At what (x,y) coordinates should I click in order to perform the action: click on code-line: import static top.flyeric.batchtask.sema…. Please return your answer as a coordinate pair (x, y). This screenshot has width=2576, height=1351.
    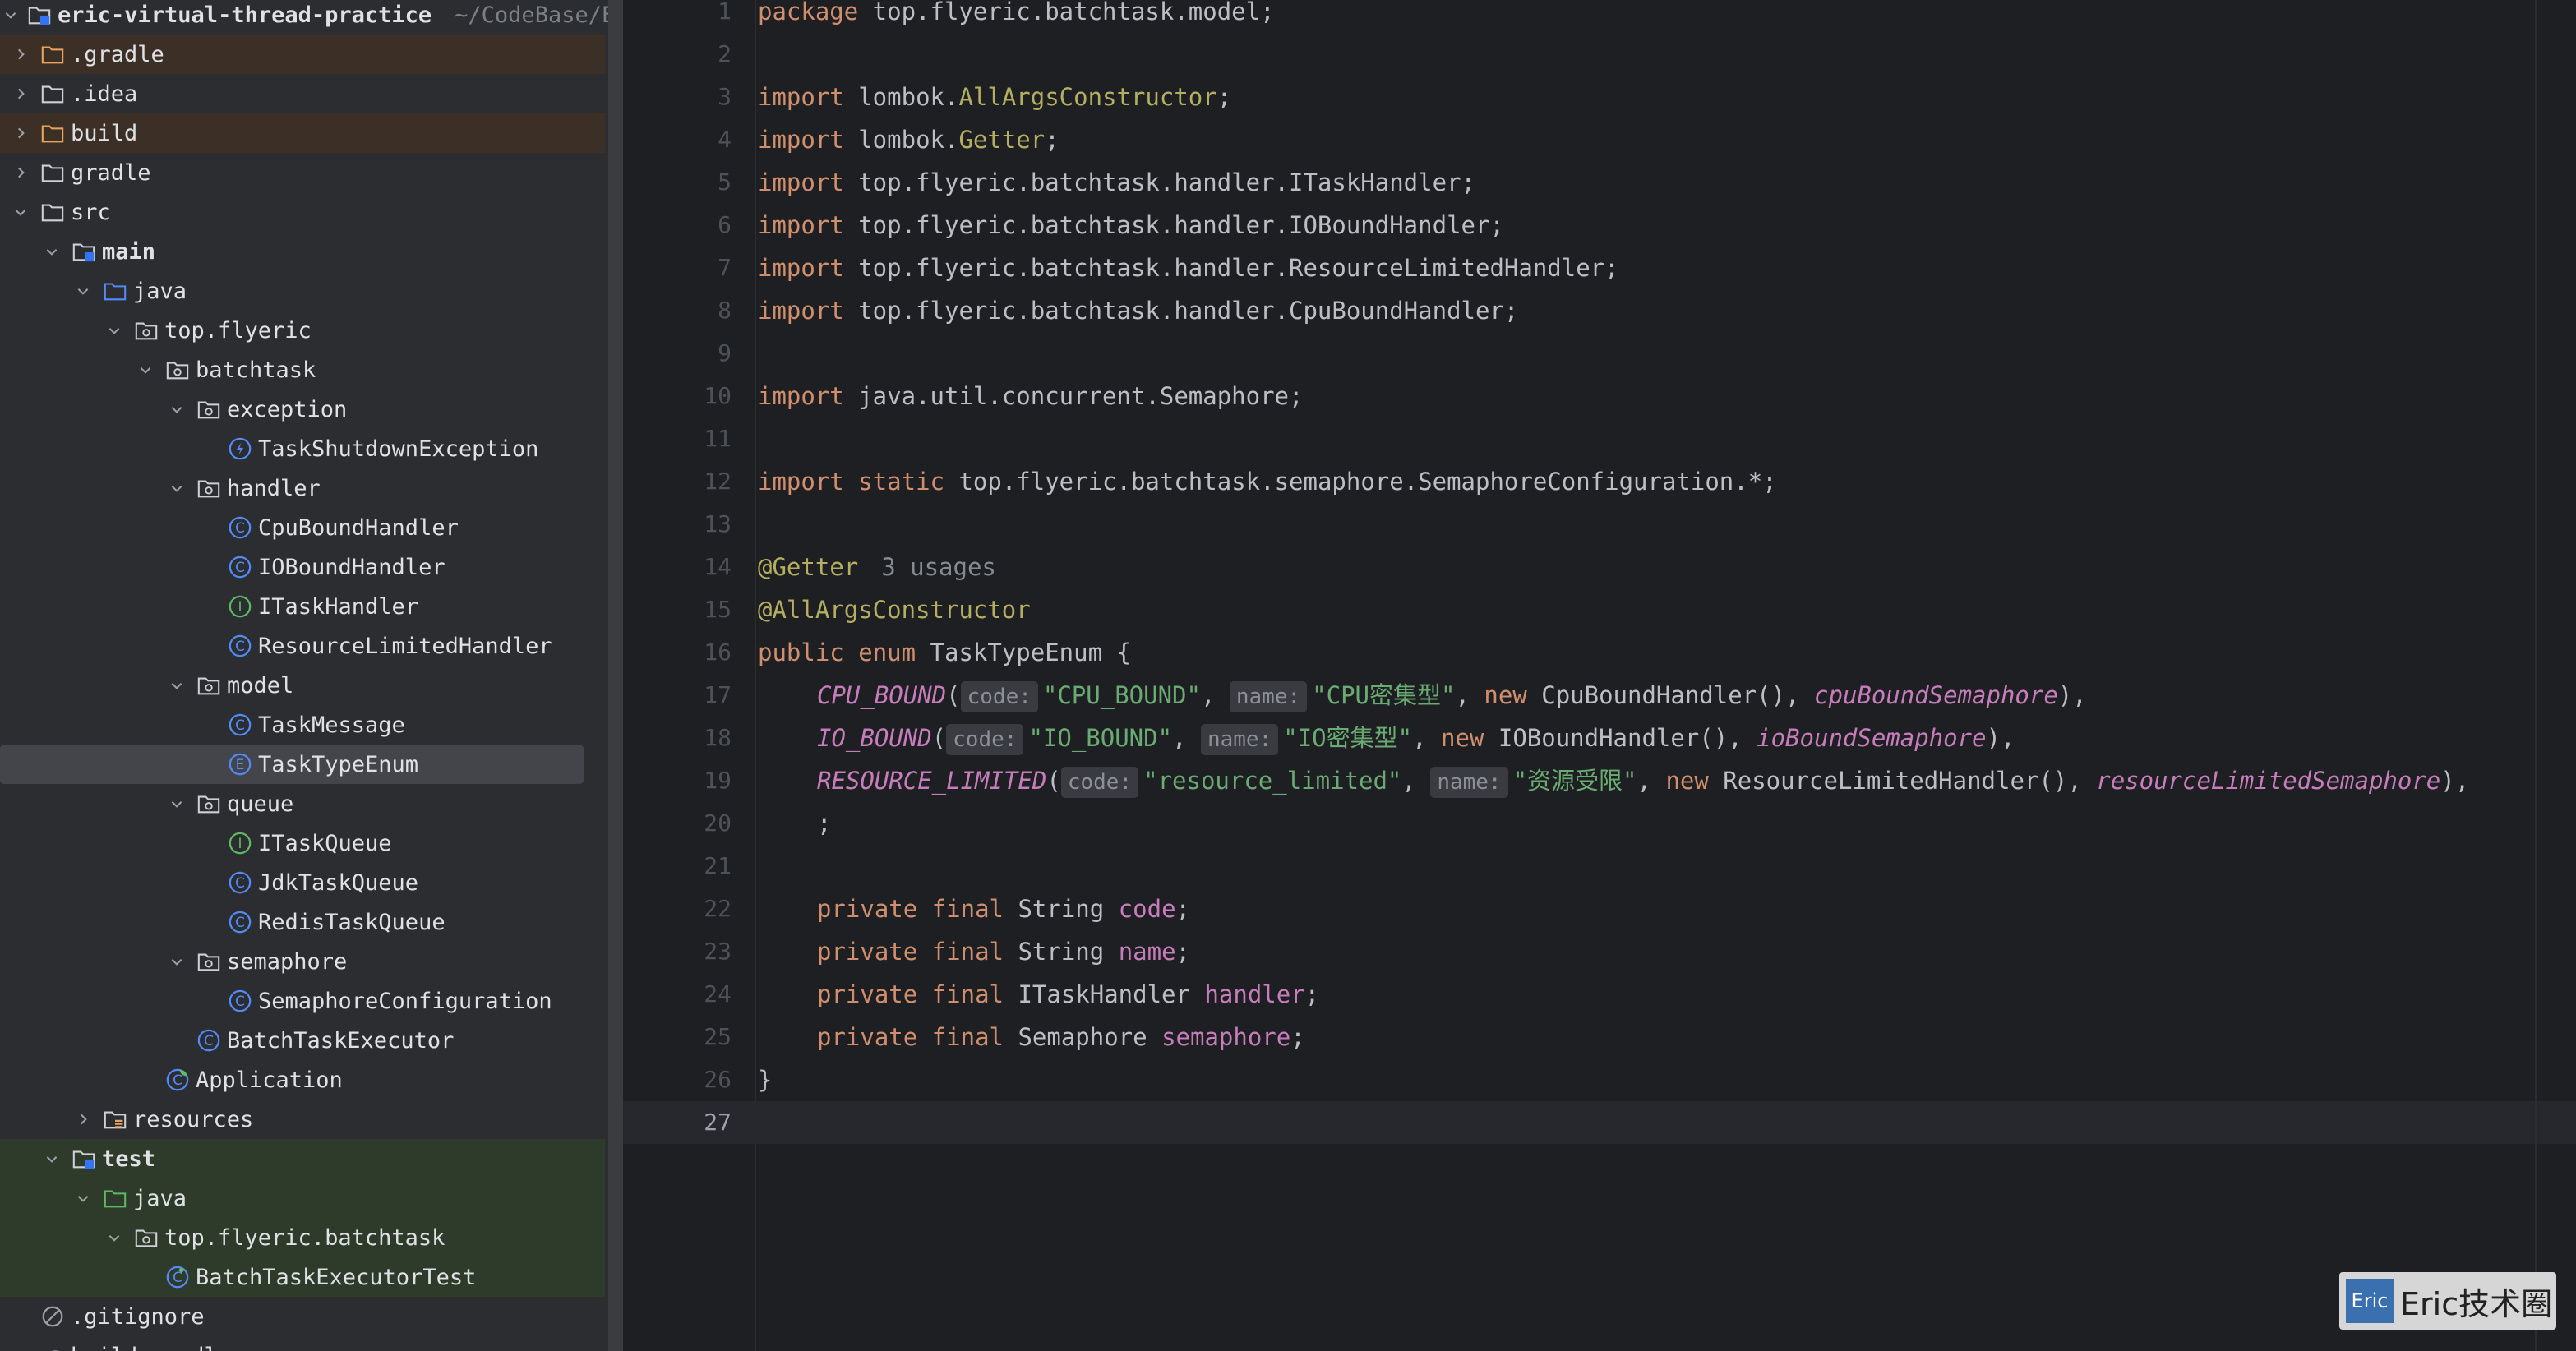
    Looking at the image, I should click on (1268, 481).